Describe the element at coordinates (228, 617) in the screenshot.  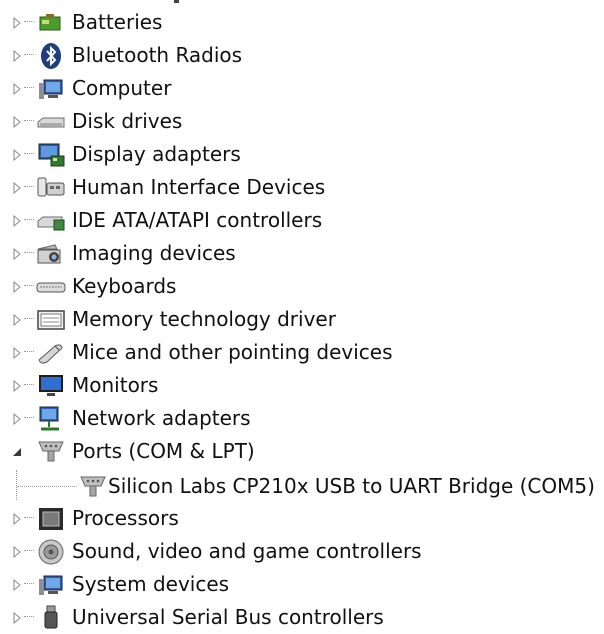
I see `tree-item-label: Universal Serial Bus controllers` at that location.